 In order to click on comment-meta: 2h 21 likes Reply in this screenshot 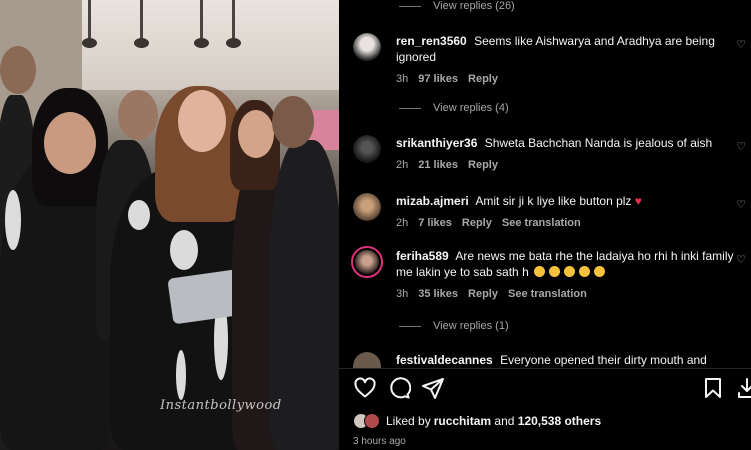, I will do `click(447, 165)`.